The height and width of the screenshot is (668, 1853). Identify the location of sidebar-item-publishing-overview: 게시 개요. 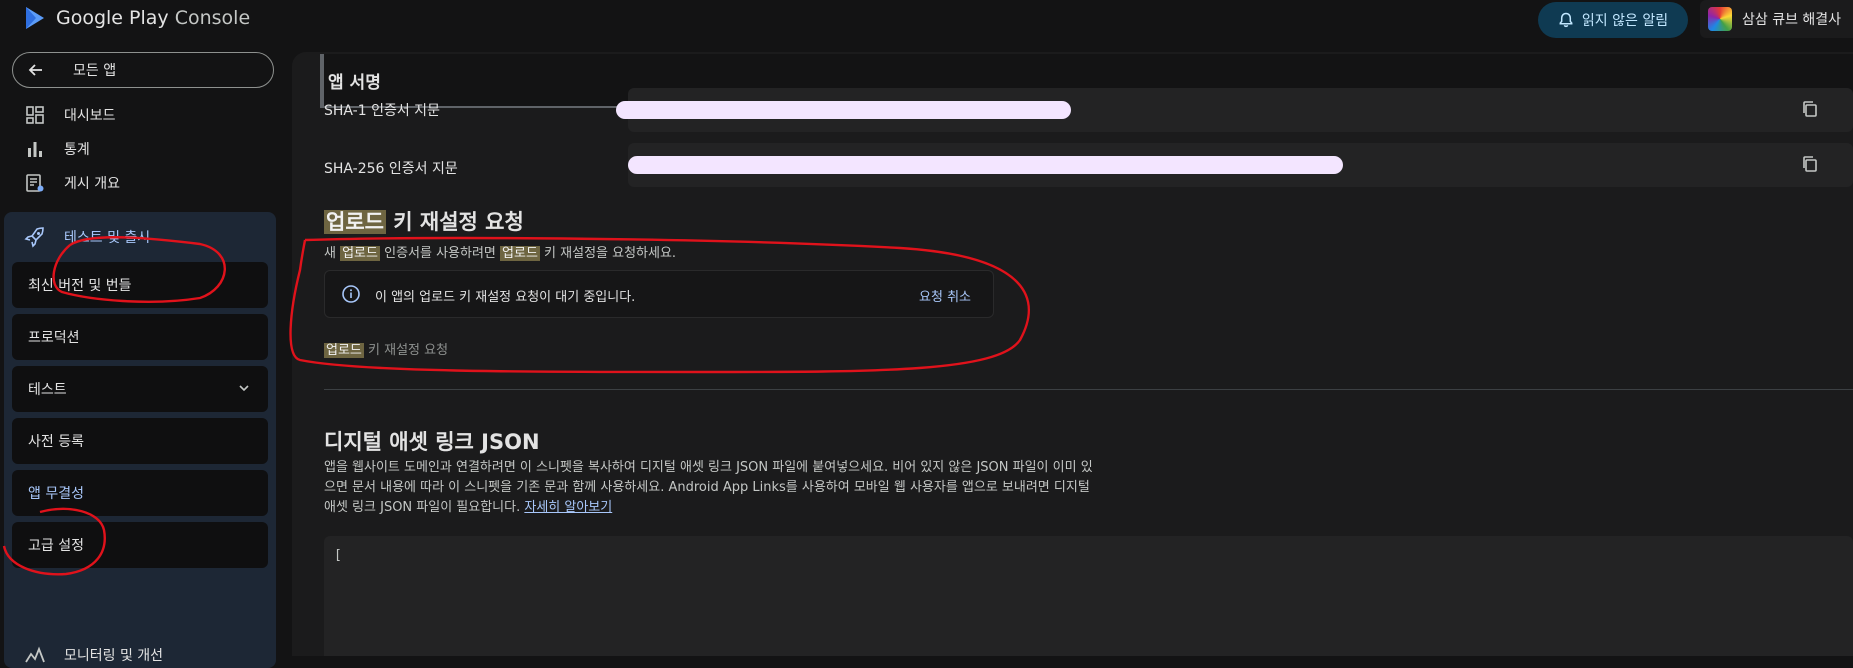
(72, 183).